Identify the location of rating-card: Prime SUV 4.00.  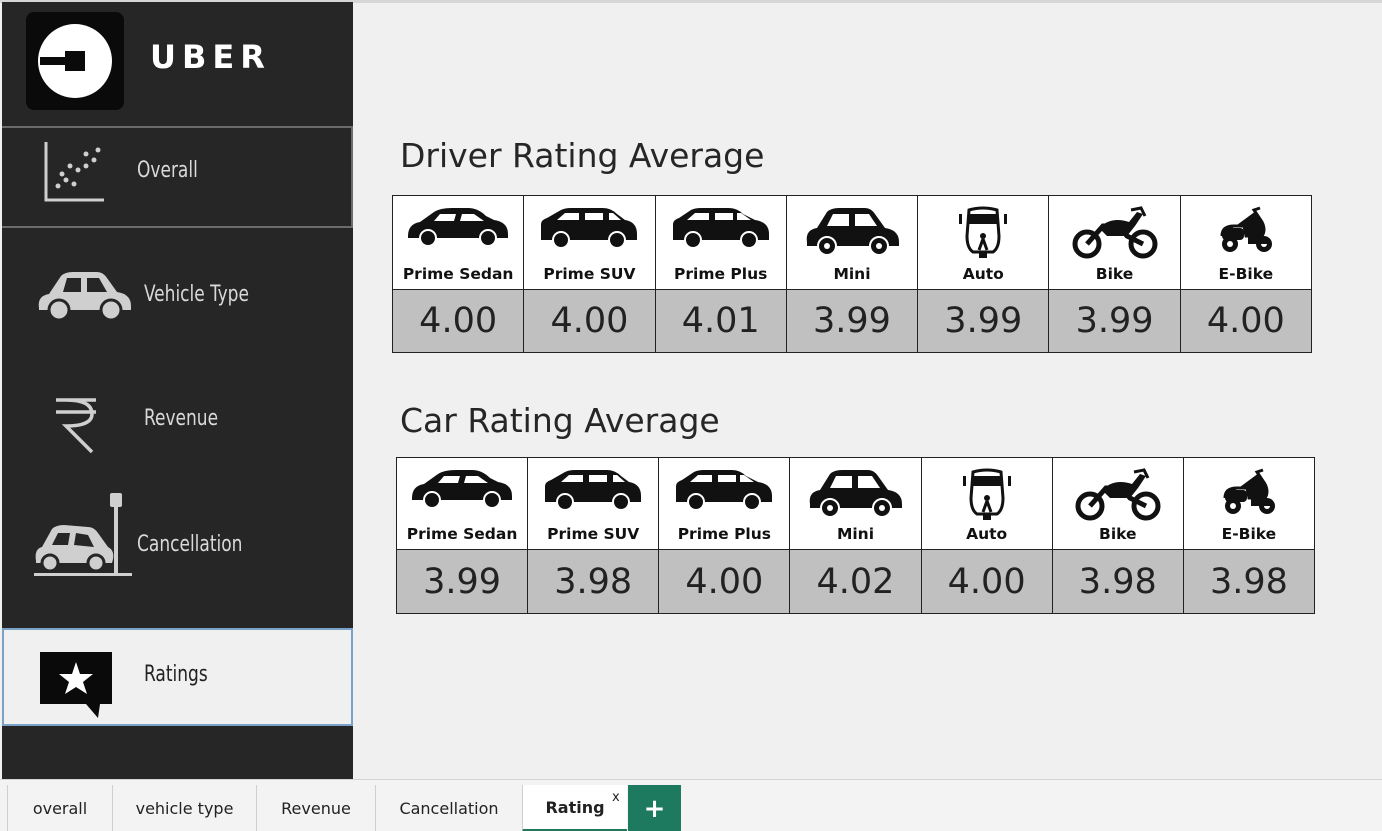
(590, 274).